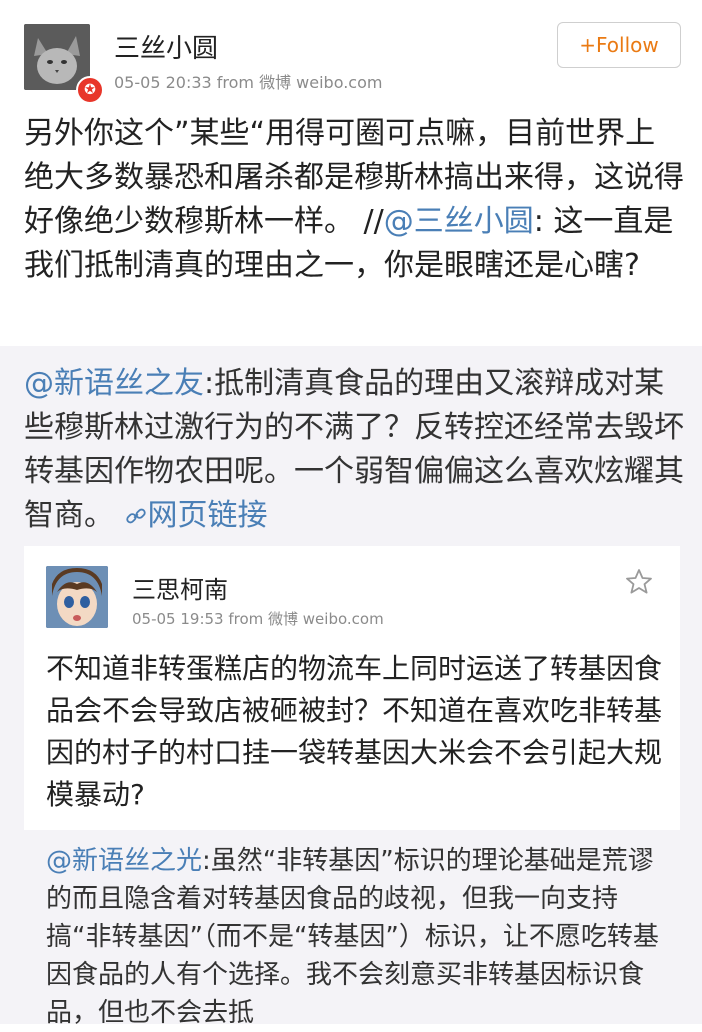  Describe the element at coordinates (588, 45) in the screenshot. I see `plus-icon: +` at that location.